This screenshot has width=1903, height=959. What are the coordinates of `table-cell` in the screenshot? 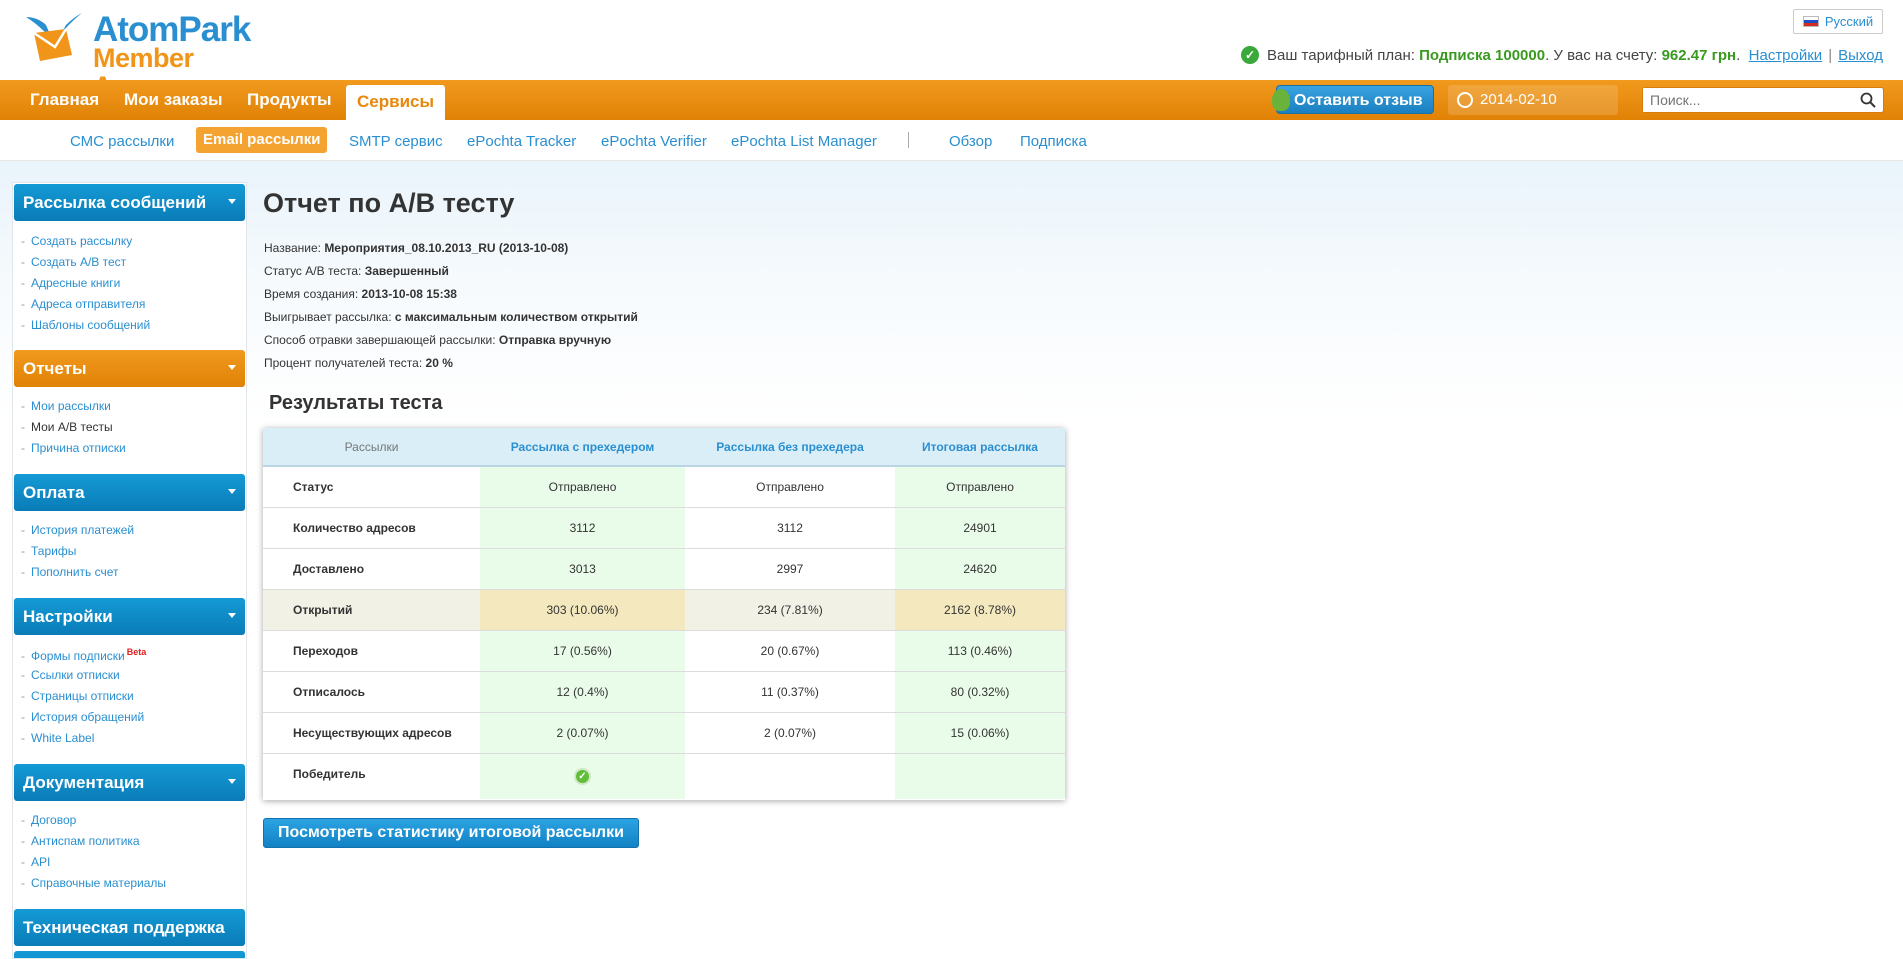 It's located at (980, 776).